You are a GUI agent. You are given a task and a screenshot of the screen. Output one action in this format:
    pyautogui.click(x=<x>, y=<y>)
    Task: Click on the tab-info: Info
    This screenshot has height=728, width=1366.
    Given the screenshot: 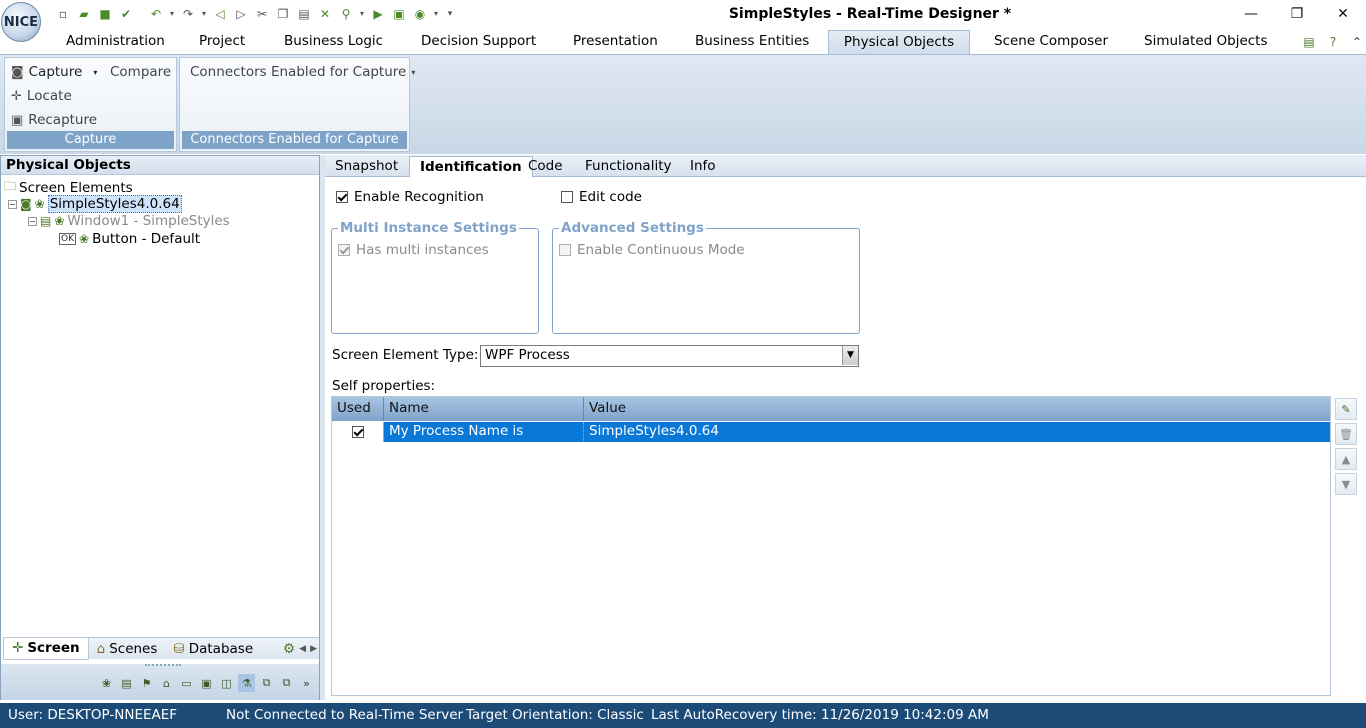 What is the action you would take?
    pyautogui.click(x=703, y=166)
    